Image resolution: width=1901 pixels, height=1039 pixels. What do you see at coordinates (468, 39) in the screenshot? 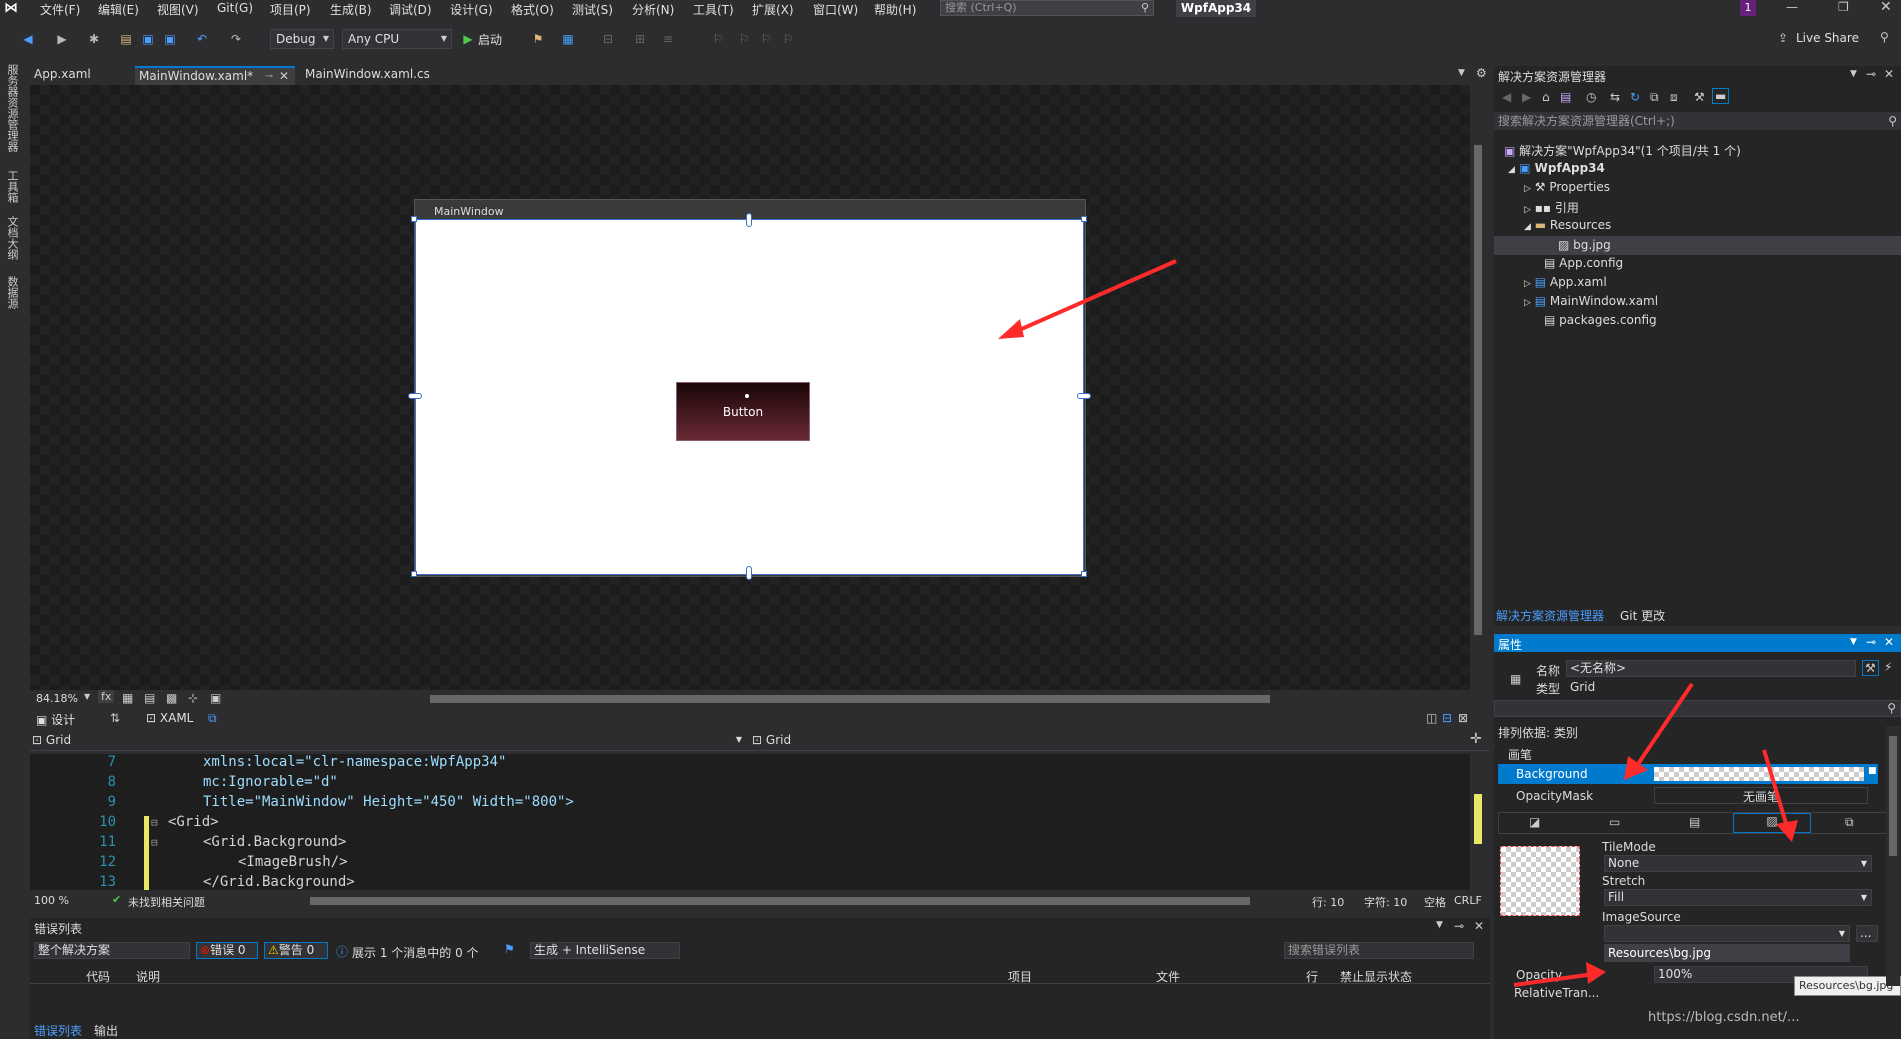
I see `play-icon: ▶` at bounding box center [468, 39].